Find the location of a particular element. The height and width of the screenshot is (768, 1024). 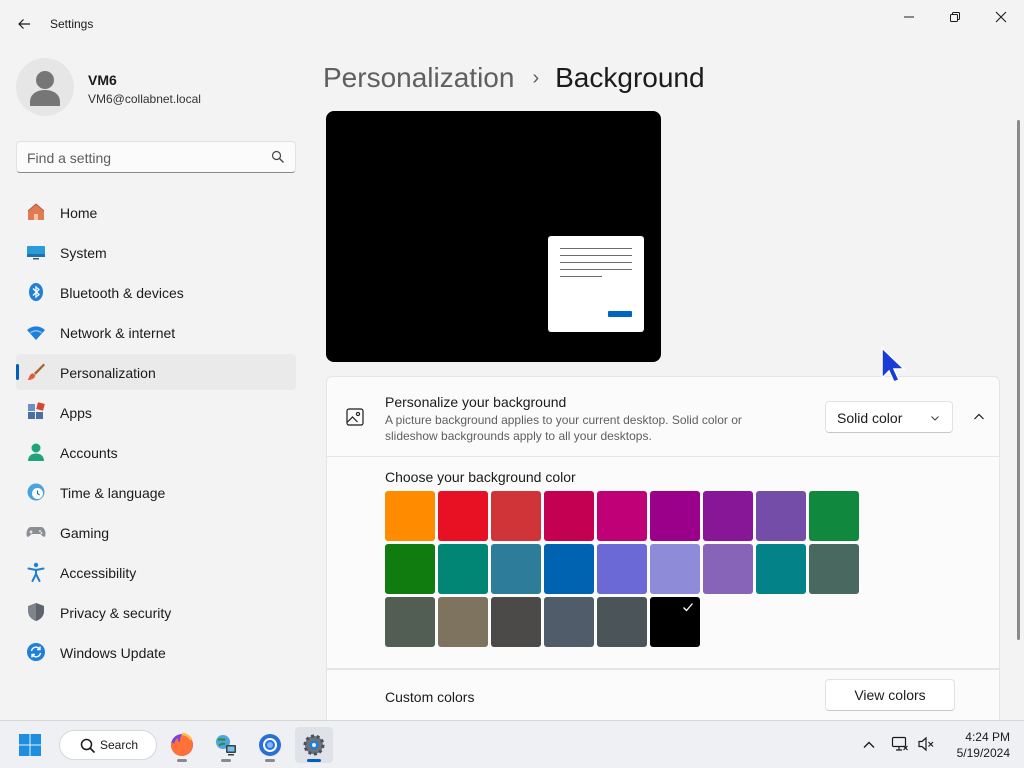

person-icon is located at coordinates (36, 452).